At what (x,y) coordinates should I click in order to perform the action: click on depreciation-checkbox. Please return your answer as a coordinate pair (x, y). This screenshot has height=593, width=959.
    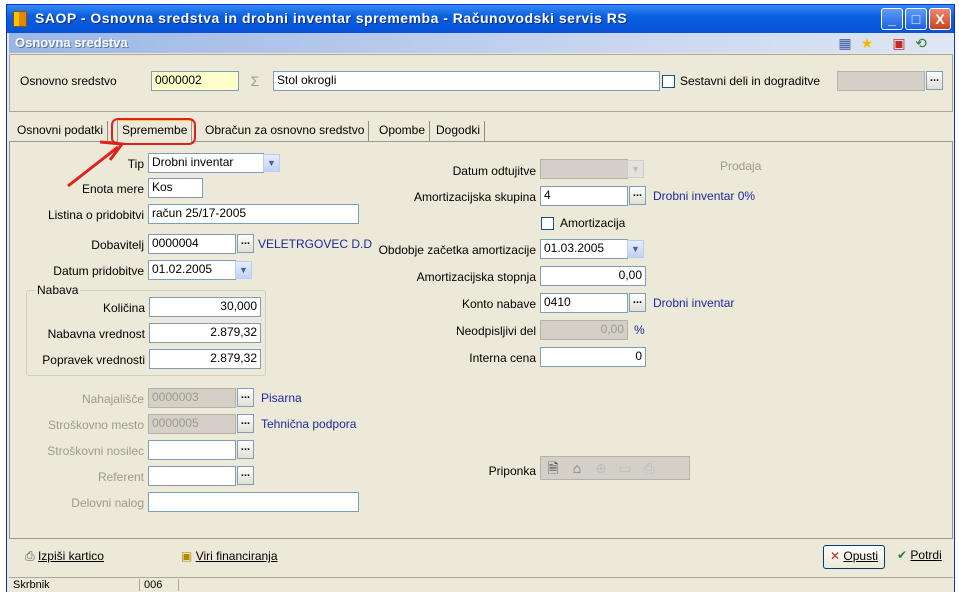
    Looking at the image, I should click on (547, 223).